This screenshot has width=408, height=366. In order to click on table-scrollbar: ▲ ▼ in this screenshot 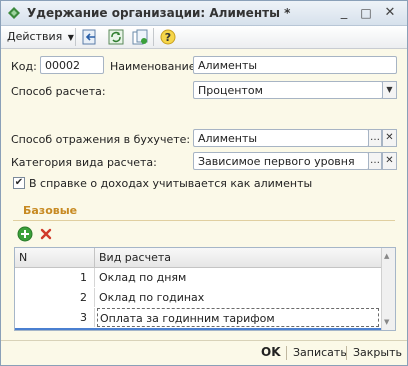, I will do `click(388, 289)`.